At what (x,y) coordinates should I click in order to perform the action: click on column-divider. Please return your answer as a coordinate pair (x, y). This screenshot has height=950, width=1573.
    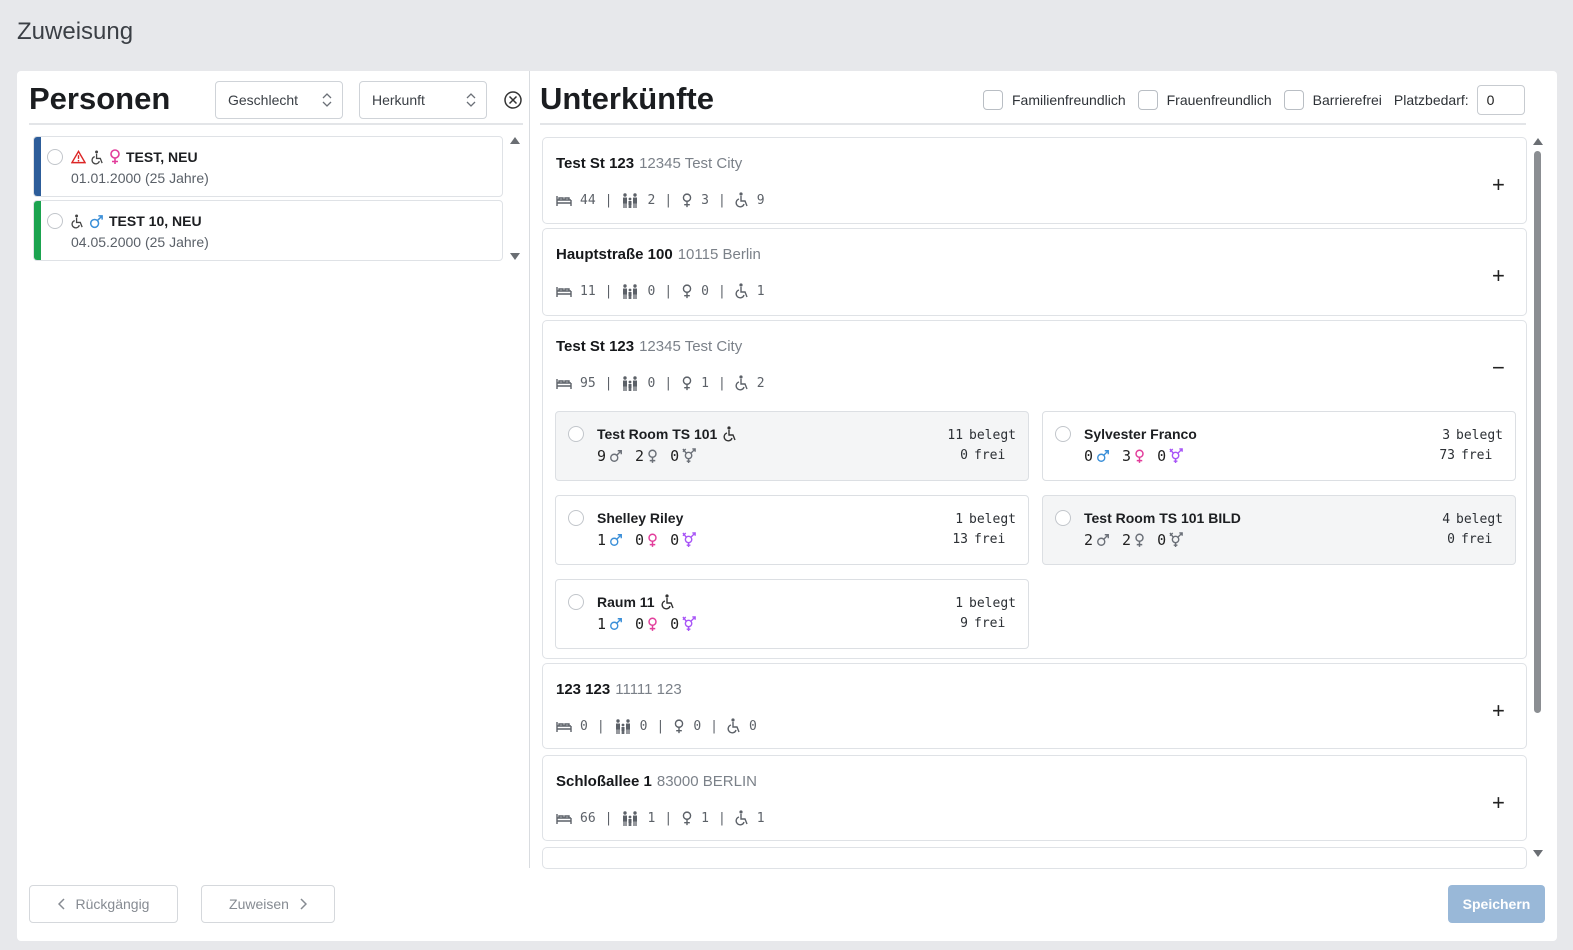
    Looking at the image, I should click on (529, 469).